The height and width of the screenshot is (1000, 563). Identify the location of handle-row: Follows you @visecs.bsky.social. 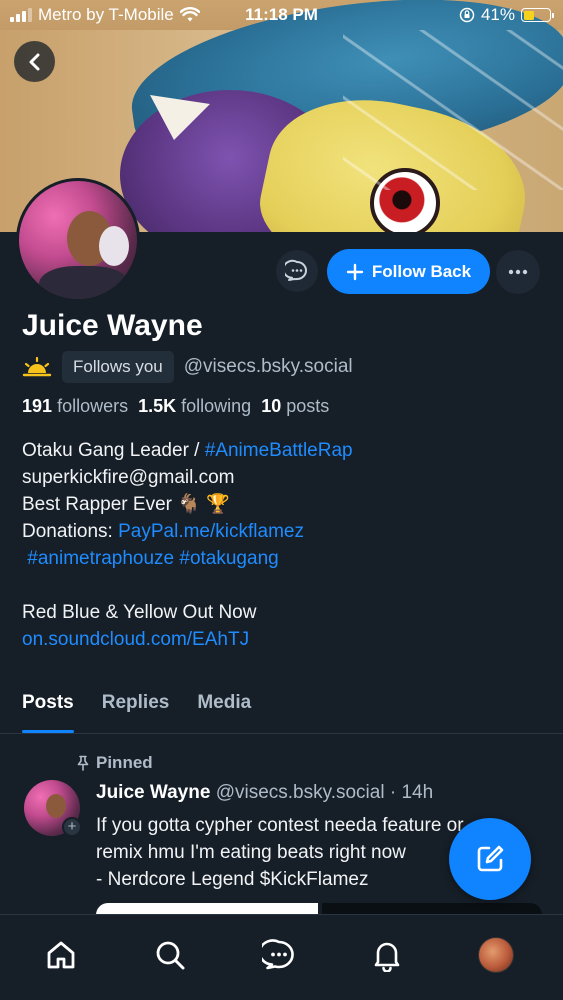
(187, 367).